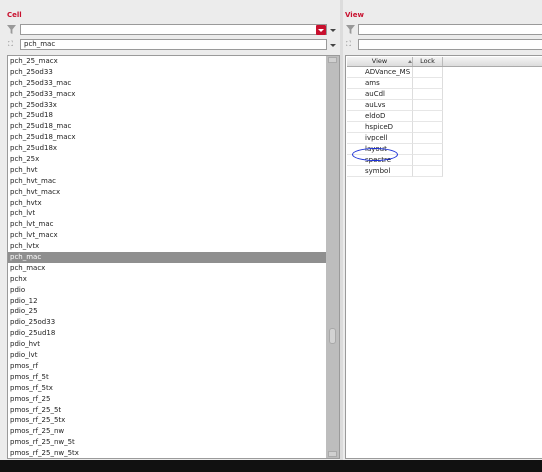 The width and height of the screenshot is (542, 472). Describe the element at coordinates (167, 442) in the screenshot. I see `list-item: pmos_rf_25_nw_5t` at that location.